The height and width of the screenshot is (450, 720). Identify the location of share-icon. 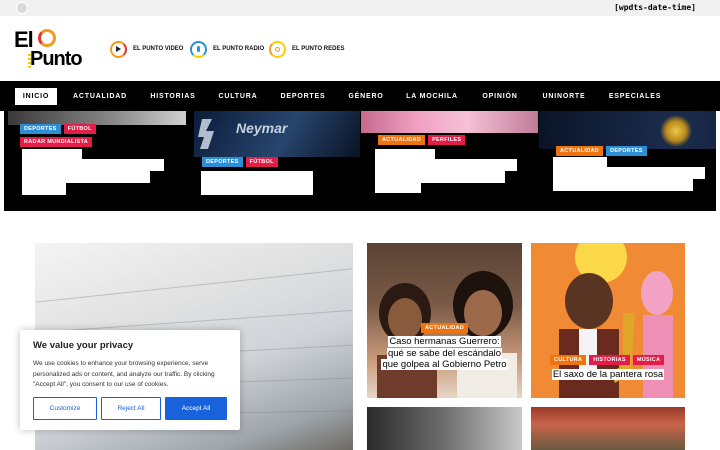
(277, 49).